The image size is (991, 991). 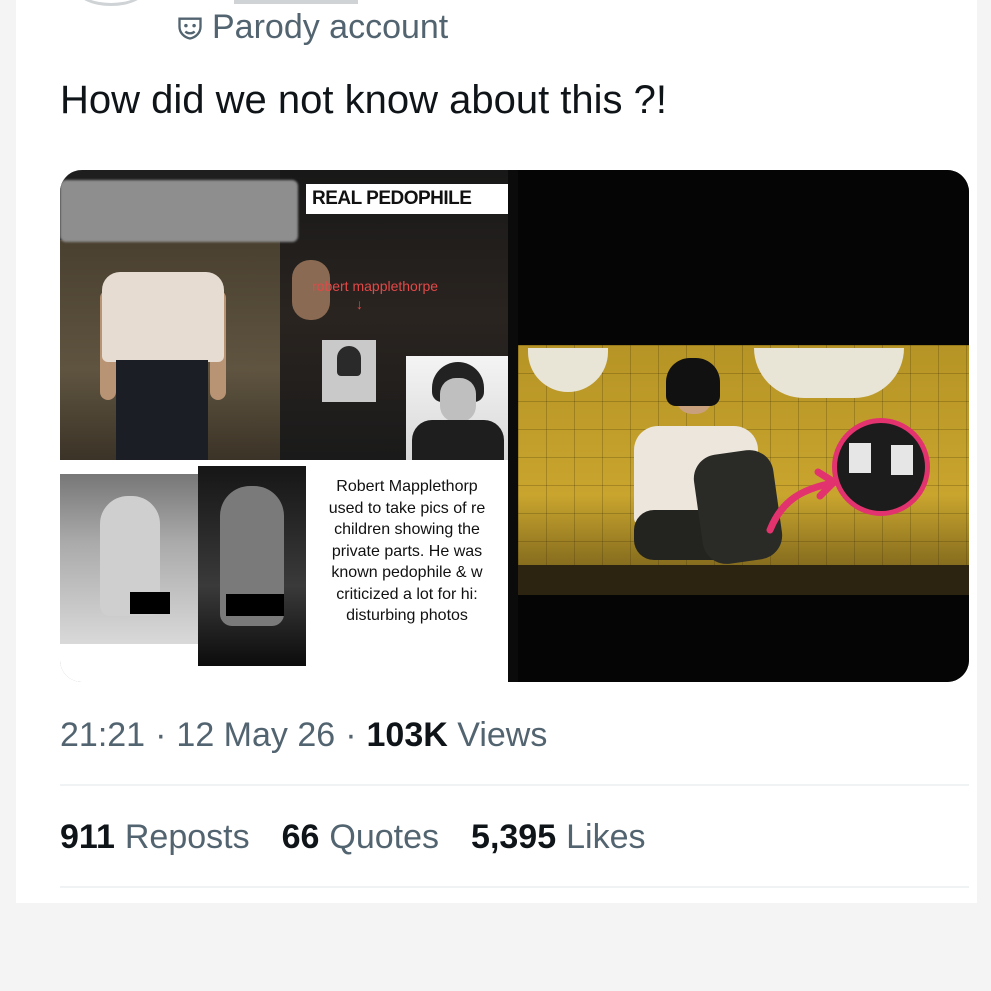 What do you see at coordinates (163, 317) in the screenshot?
I see `collage-figure-shirt` at bounding box center [163, 317].